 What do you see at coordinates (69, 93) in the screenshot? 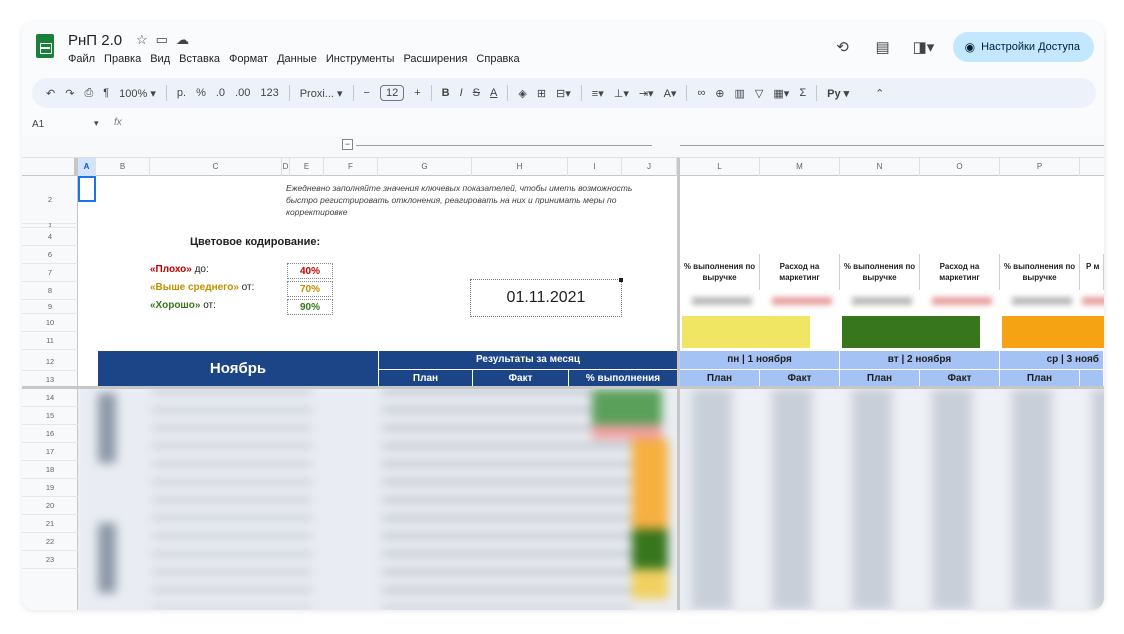
I see `redo-icon: ↷` at bounding box center [69, 93].